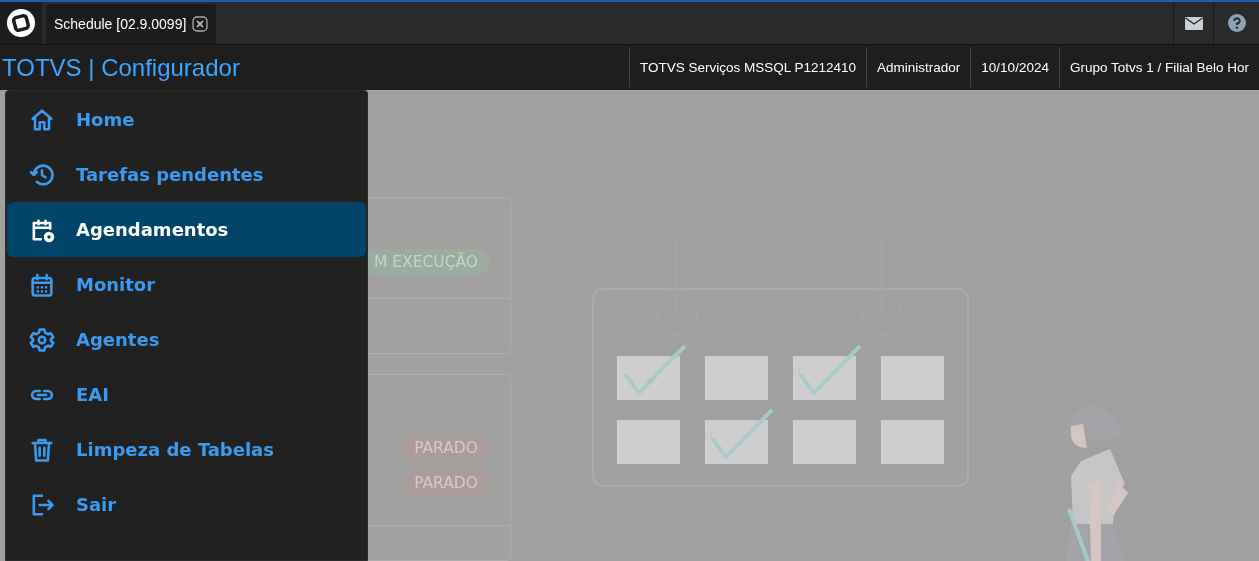 The width and height of the screenshot is (1259, 561). I want to click on menu-item-label: EAI, so click(92, 394).